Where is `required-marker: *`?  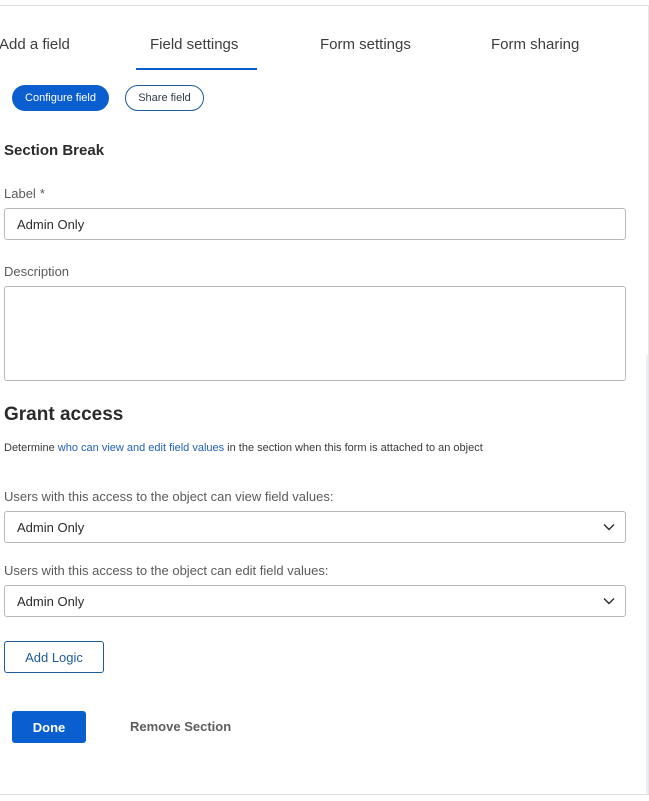 required-marker: * is located at coordinates (42, 193).